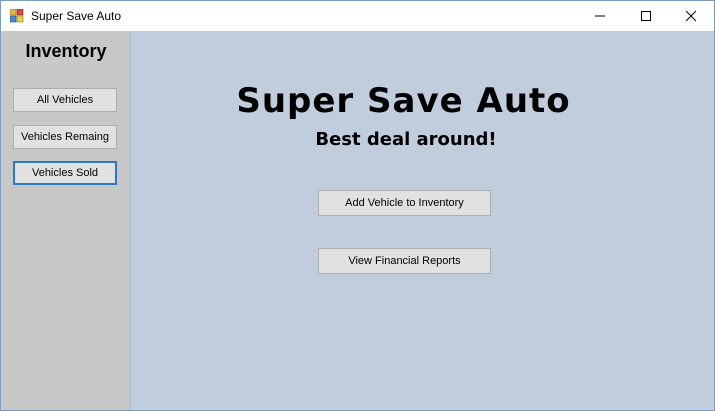  I want to click on view-financial-reports-button: View Financial Reports, so click(404, 261).